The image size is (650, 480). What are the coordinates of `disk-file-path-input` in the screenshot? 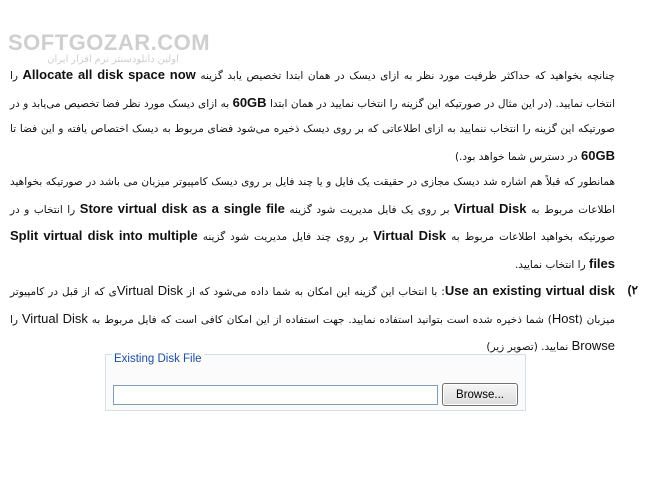 It's located at (275, 395).